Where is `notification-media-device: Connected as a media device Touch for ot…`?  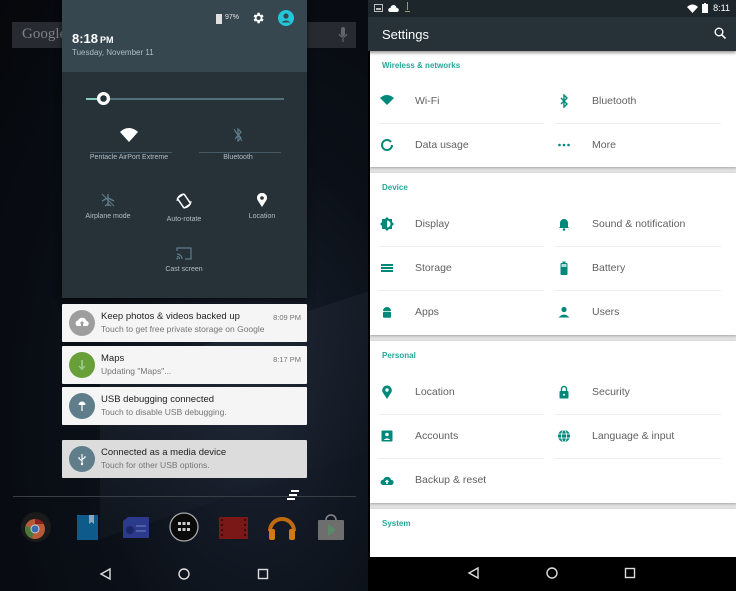
notification-media-device: Connected as a media device Touch for ot… is located at coordinates (184, 459).